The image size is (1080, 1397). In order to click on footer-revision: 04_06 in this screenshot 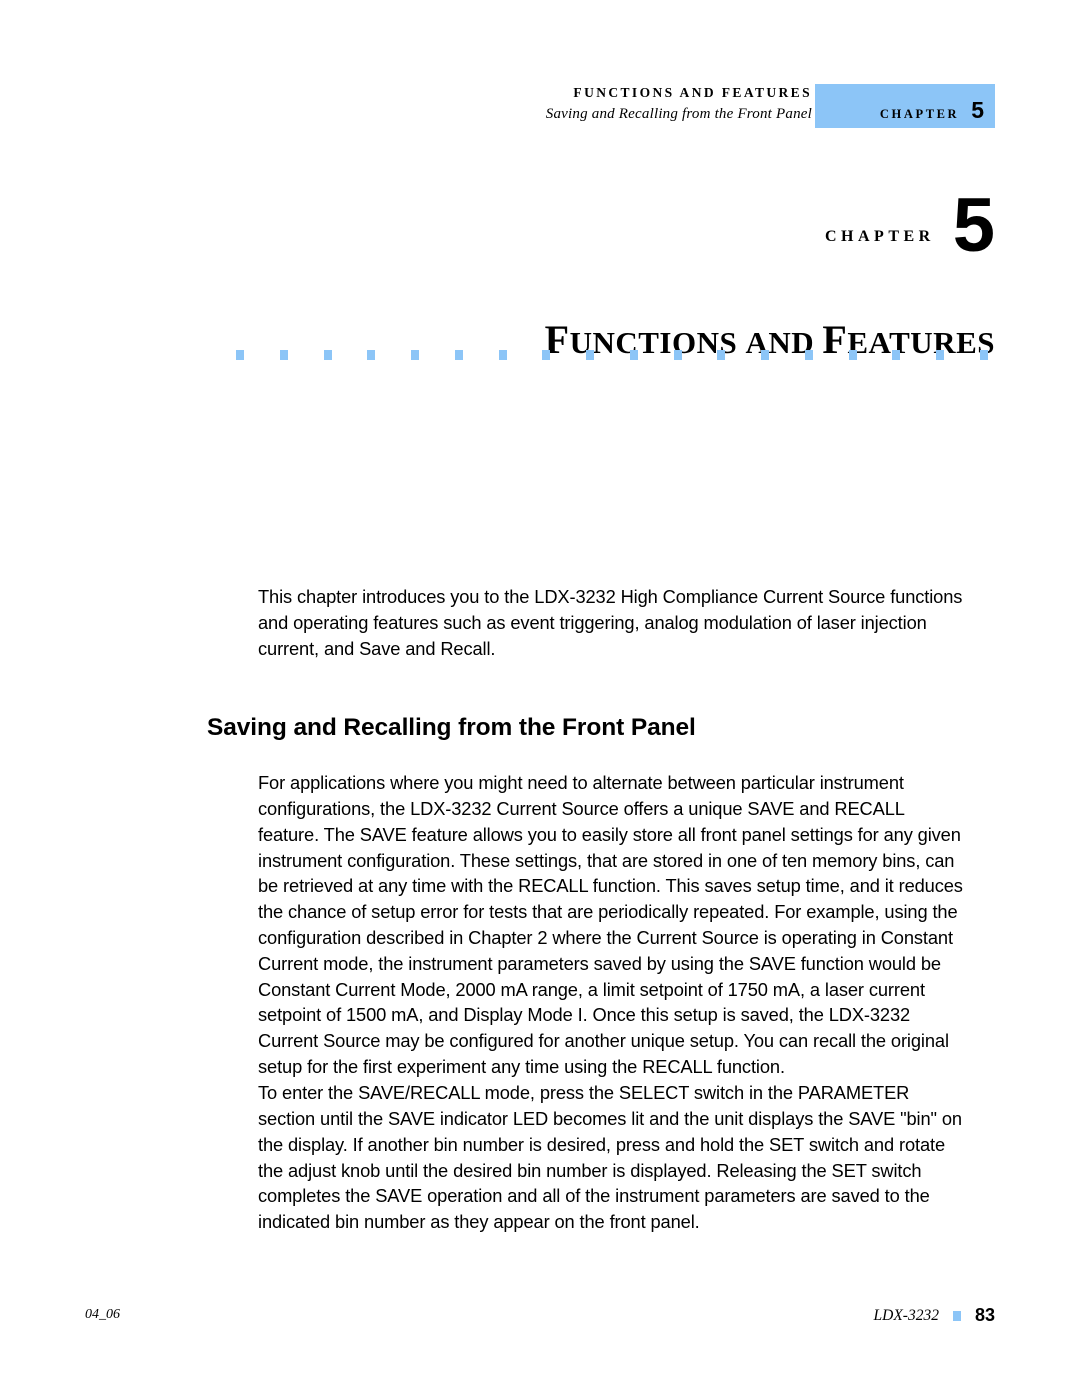, I will do `click(102, 1314)`.